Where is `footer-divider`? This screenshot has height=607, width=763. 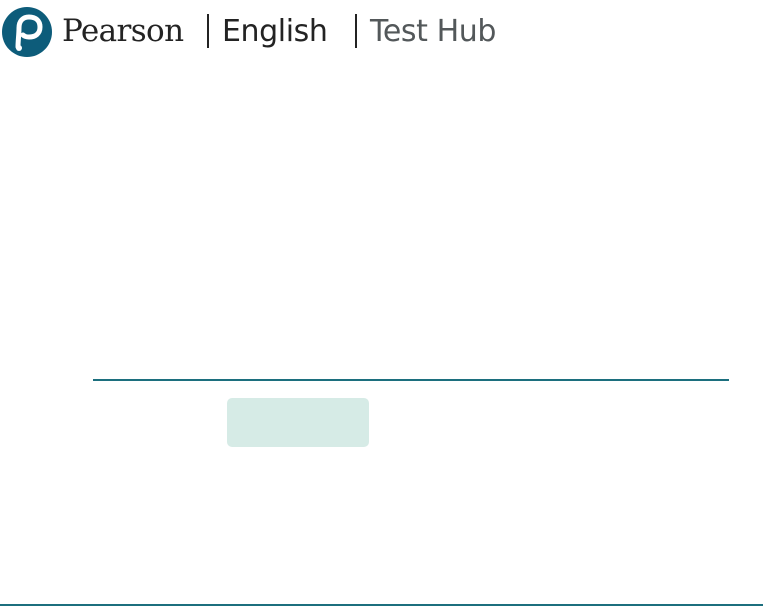
footer-divider is located at coordinates (381, 605).